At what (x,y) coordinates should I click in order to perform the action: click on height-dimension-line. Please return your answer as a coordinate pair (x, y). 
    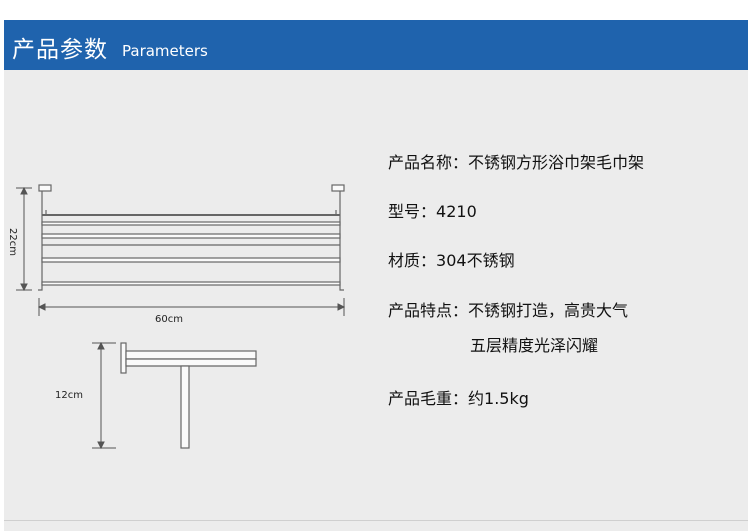
    Looking at the image, I should click on (24, 239).